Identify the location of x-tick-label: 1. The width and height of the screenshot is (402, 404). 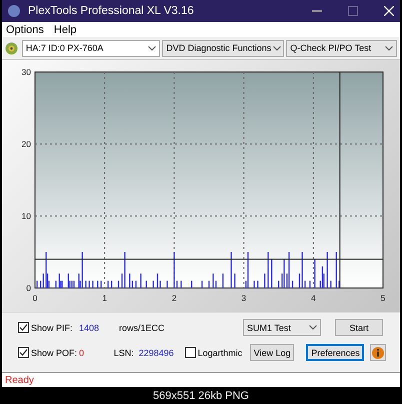
(104, 298).